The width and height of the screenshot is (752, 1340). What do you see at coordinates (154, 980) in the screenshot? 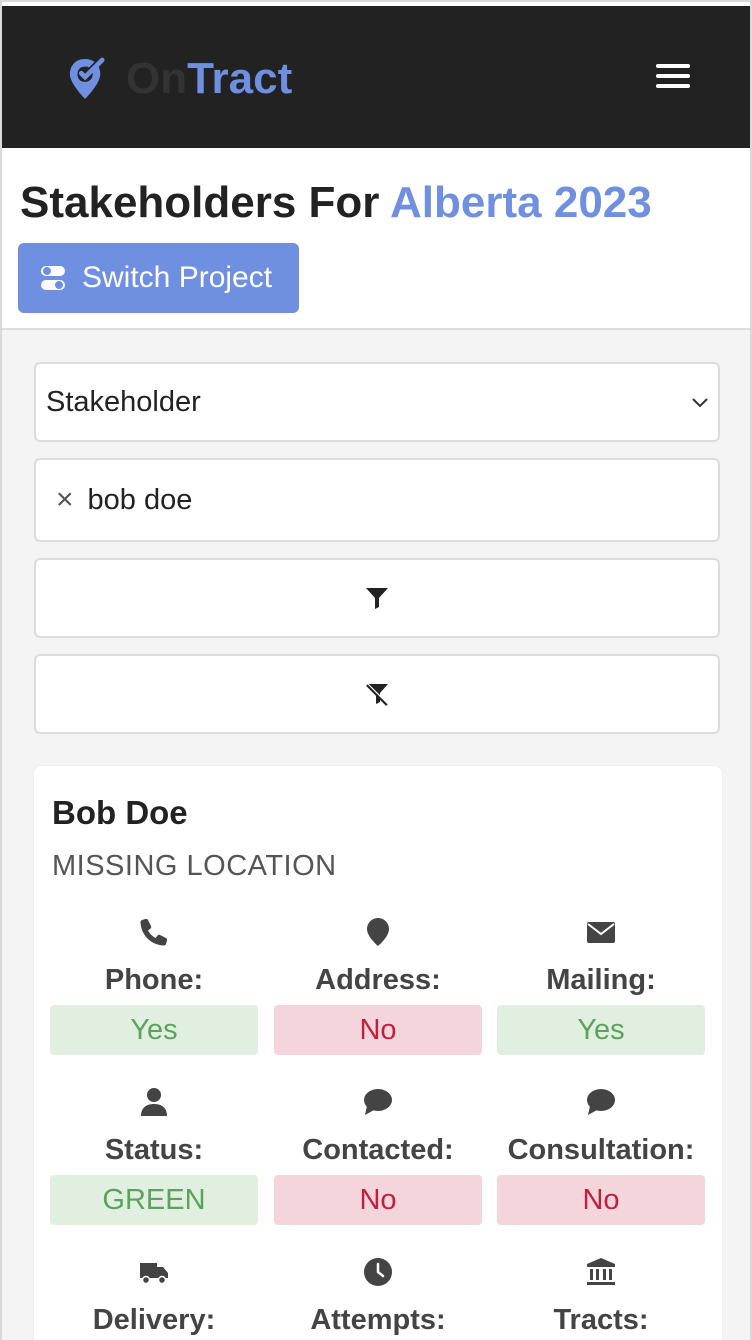
I see `detail-label: Phone:` at bounding box center [154, 980].